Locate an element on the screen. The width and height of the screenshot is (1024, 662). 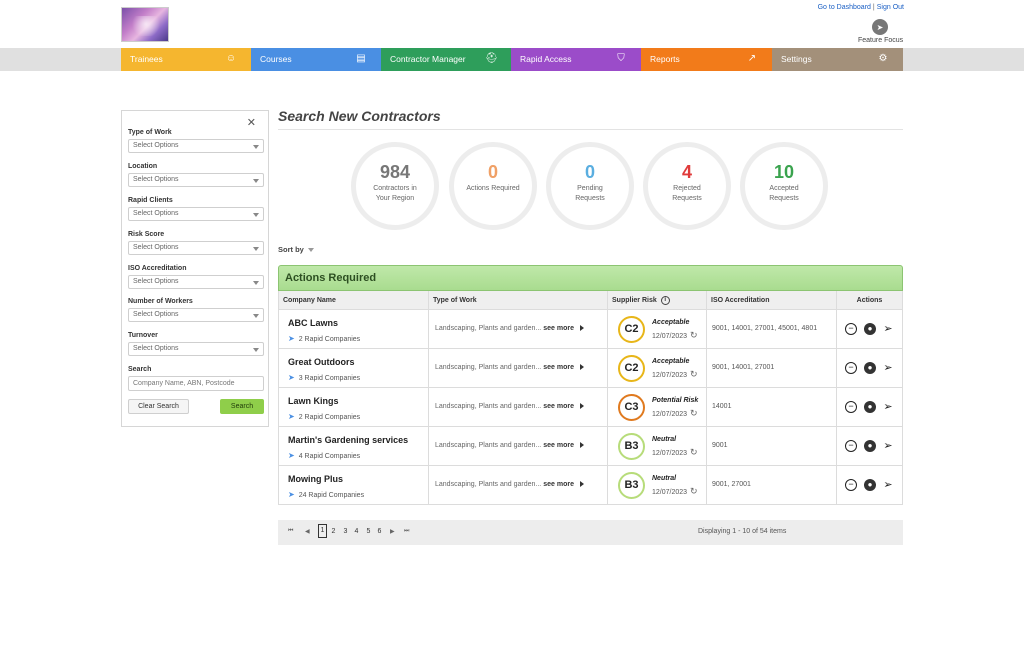
column-header-supplier-risk: Supplier Risk i is located at coordinates (657, 300).